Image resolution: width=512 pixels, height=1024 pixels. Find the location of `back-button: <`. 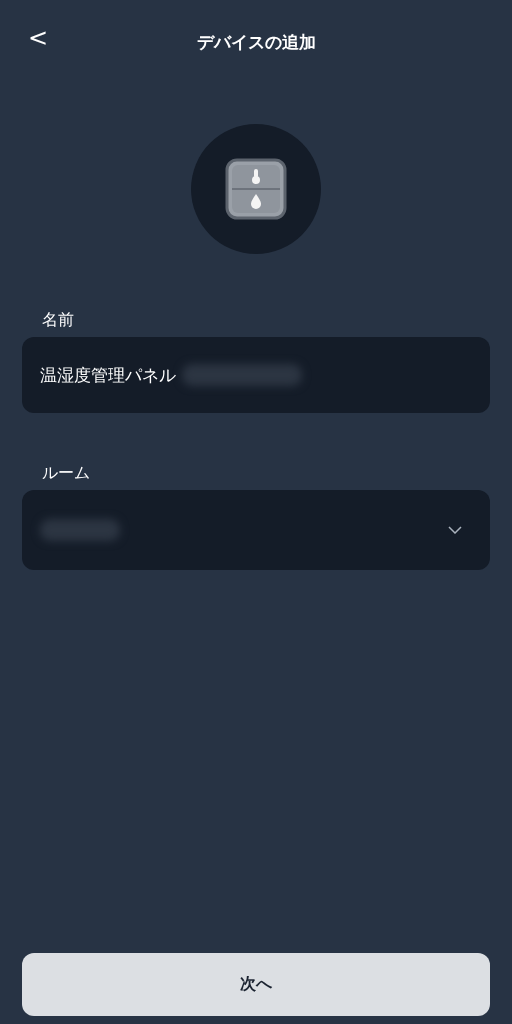

back-button: < is located at coordinates (38, 38).